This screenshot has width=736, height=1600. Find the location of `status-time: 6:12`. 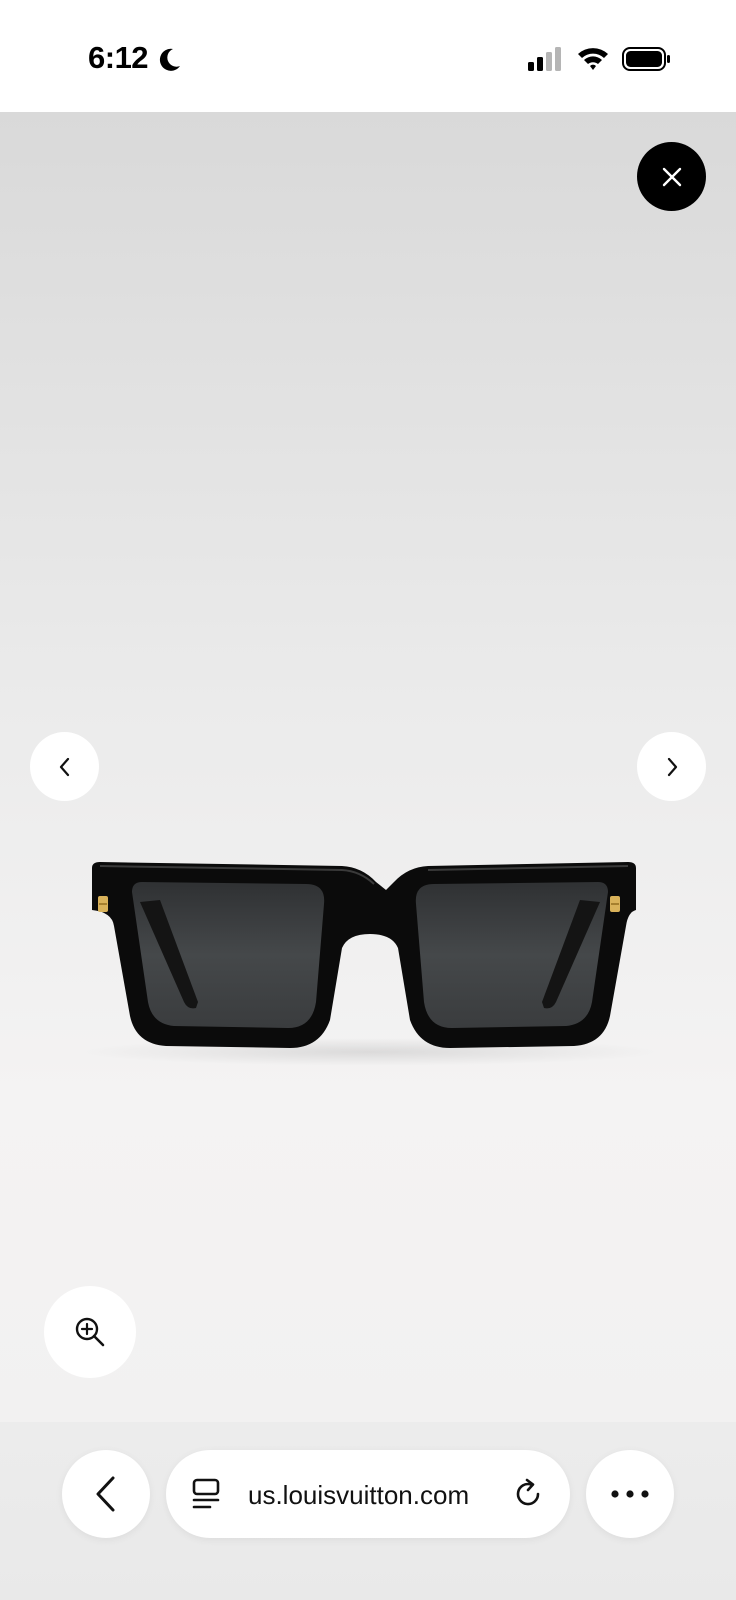

status-time: 6:12 is located at coordinates (118, 57).